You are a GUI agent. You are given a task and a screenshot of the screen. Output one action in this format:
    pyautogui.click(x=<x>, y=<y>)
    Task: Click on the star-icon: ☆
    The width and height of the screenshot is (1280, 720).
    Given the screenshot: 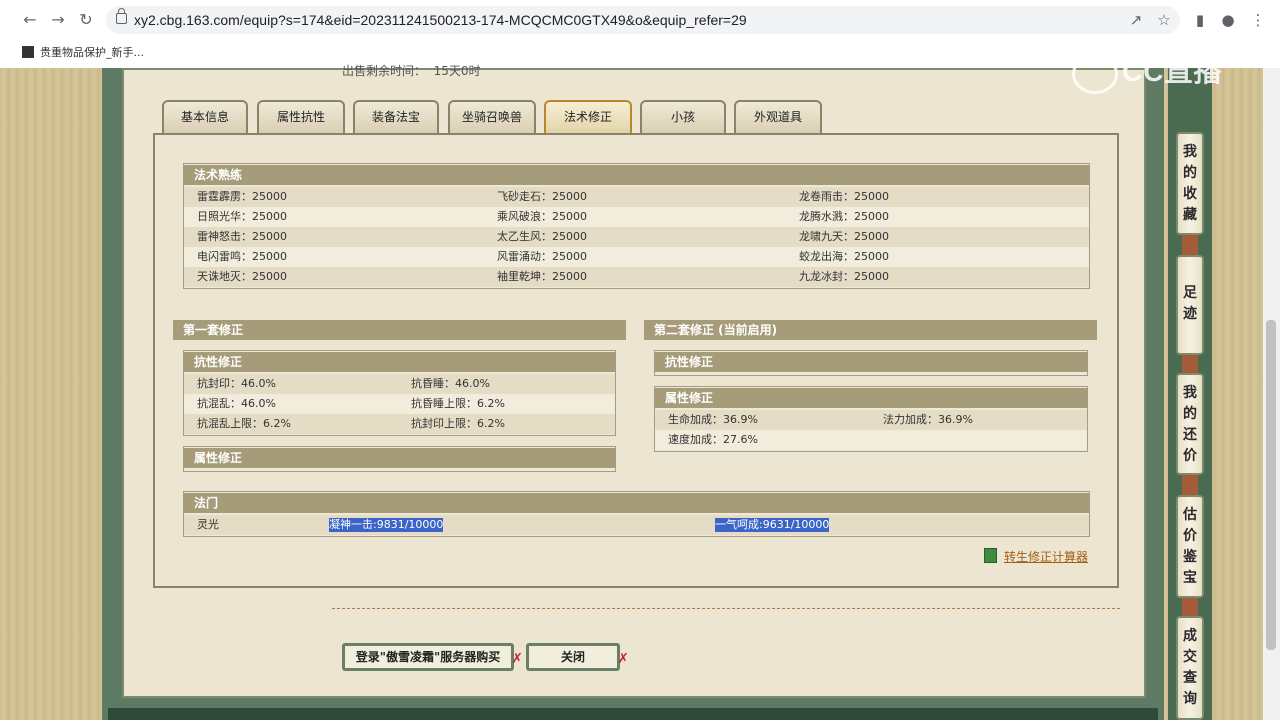 What is the action you would take?
    pyautogui.click(x=1164, y=20)
    